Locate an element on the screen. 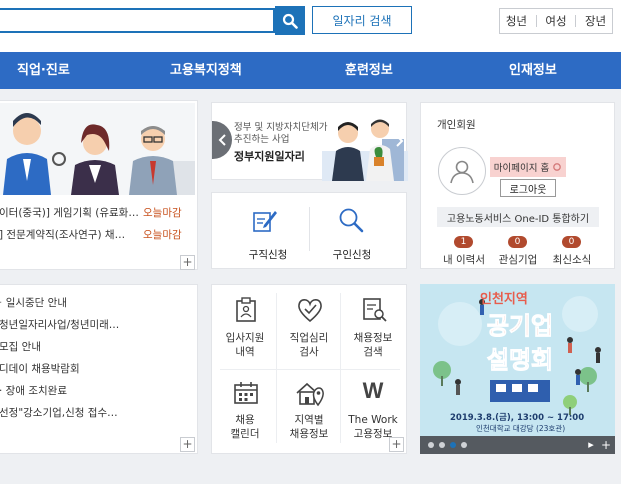 The width and height of the screenshot is (621, 484). banner-play-button: ▸ is located at coordinates (591, 445).